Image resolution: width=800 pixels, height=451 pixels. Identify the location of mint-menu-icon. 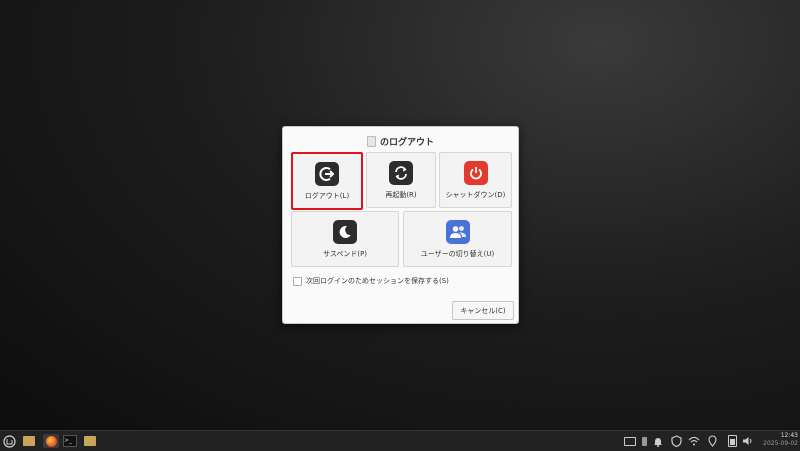
(9, 441).